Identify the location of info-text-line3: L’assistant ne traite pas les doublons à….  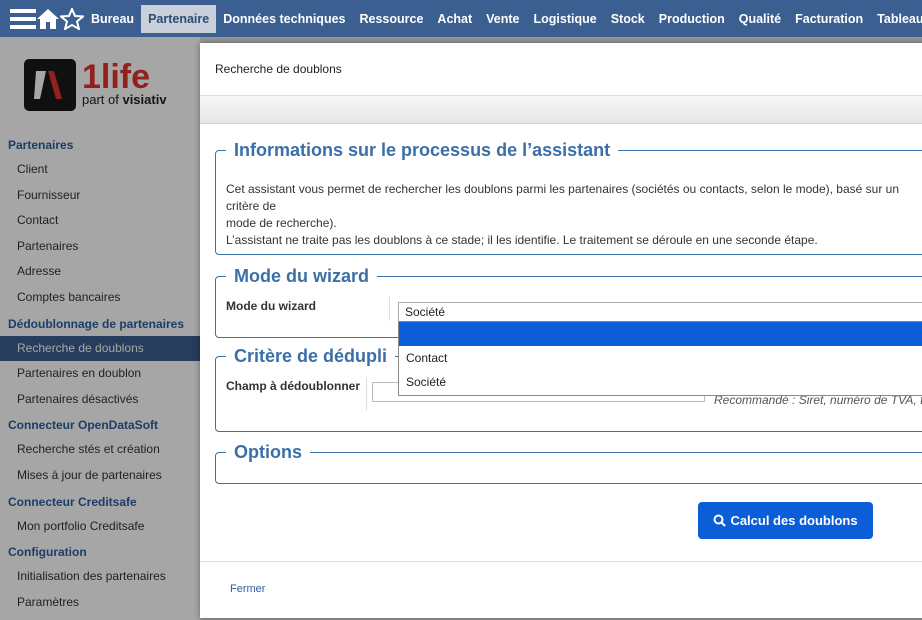
(522, 240).